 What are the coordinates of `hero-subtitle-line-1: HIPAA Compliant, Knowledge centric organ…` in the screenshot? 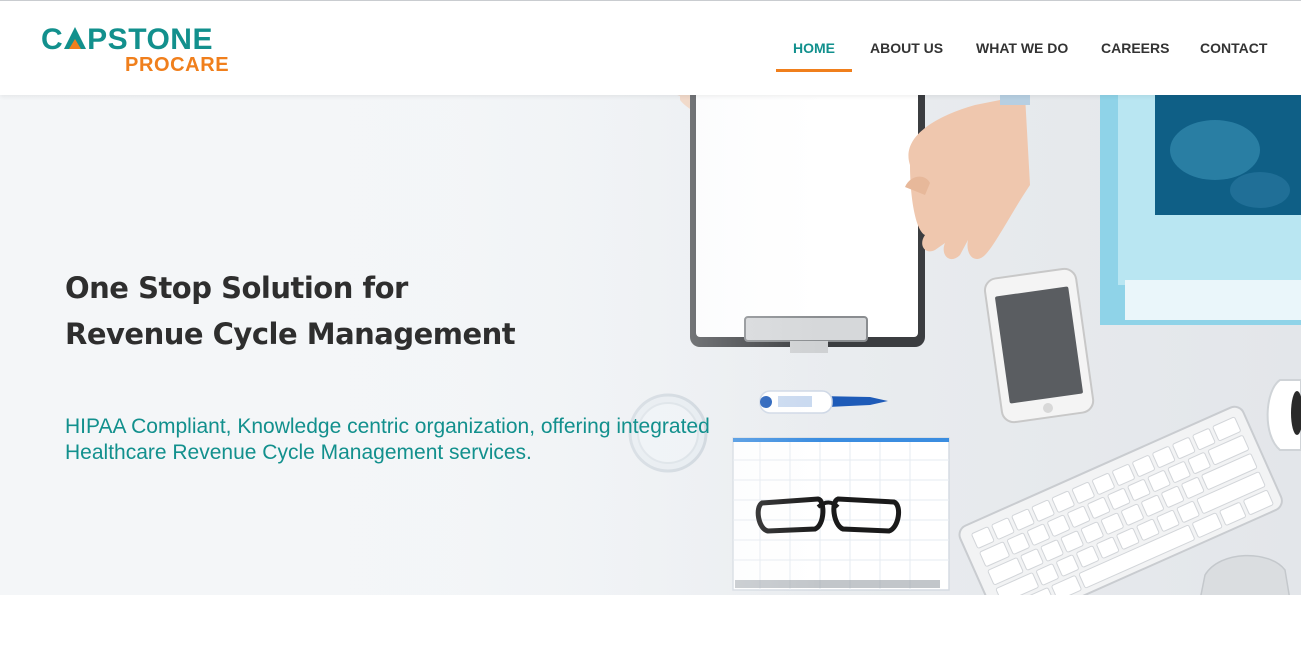 It's located at (387, 426).